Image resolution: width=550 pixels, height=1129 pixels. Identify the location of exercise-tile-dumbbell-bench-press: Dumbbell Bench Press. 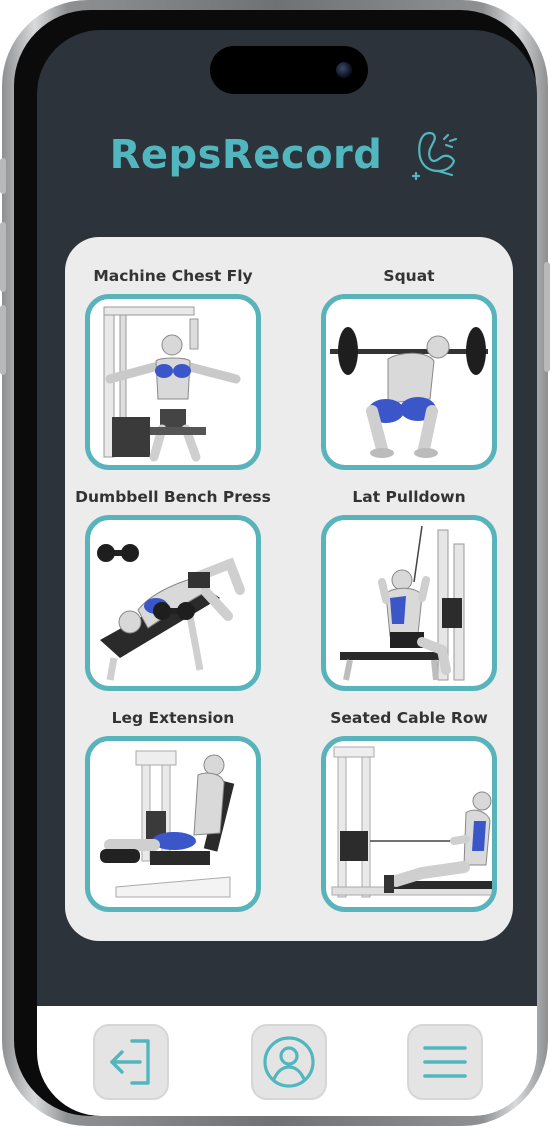
(173, 592).